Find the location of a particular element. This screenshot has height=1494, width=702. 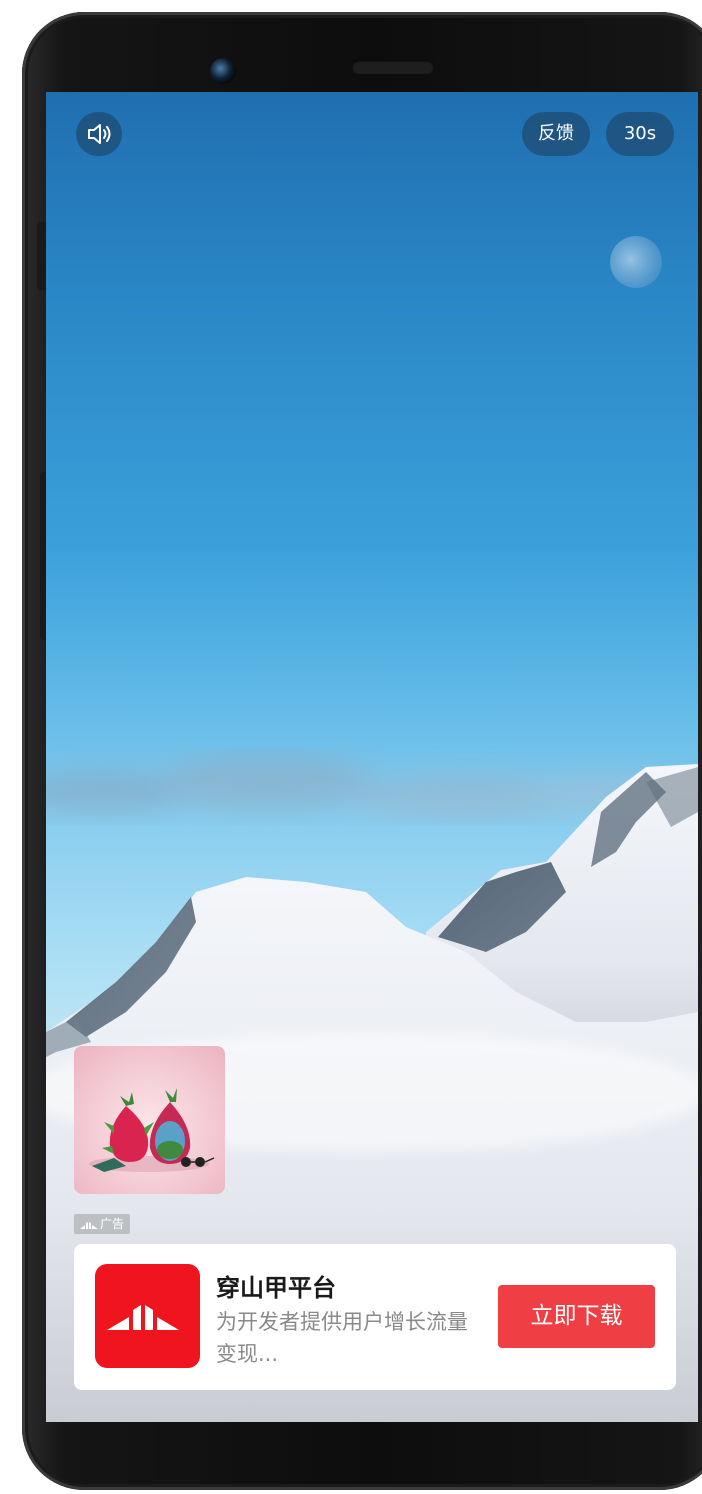

front-camera is located at coordinates (223, 71).